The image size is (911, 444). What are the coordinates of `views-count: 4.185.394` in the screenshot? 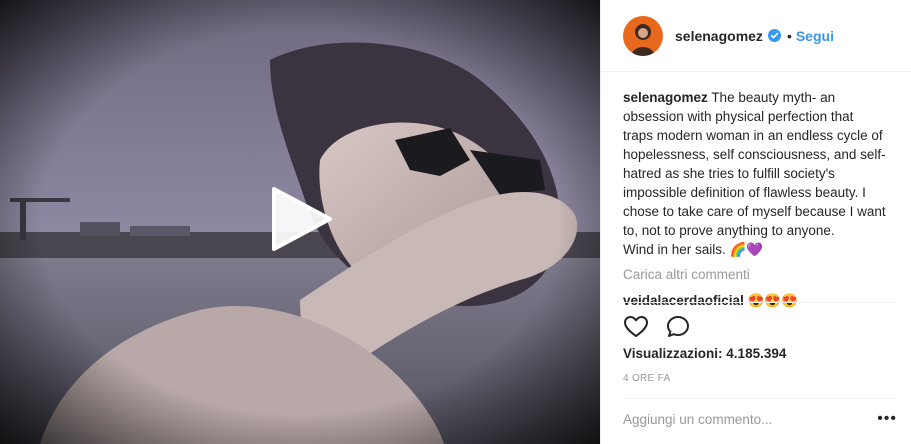 It's located at (756, 353).